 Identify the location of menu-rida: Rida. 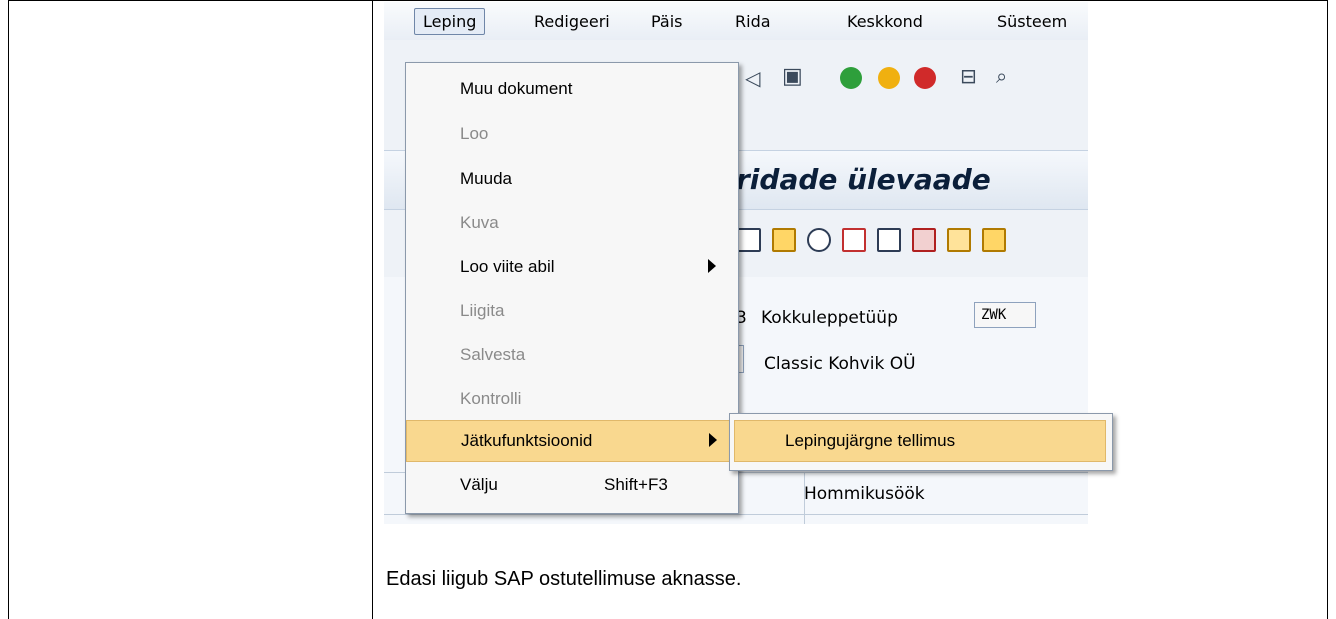
(753, 21).